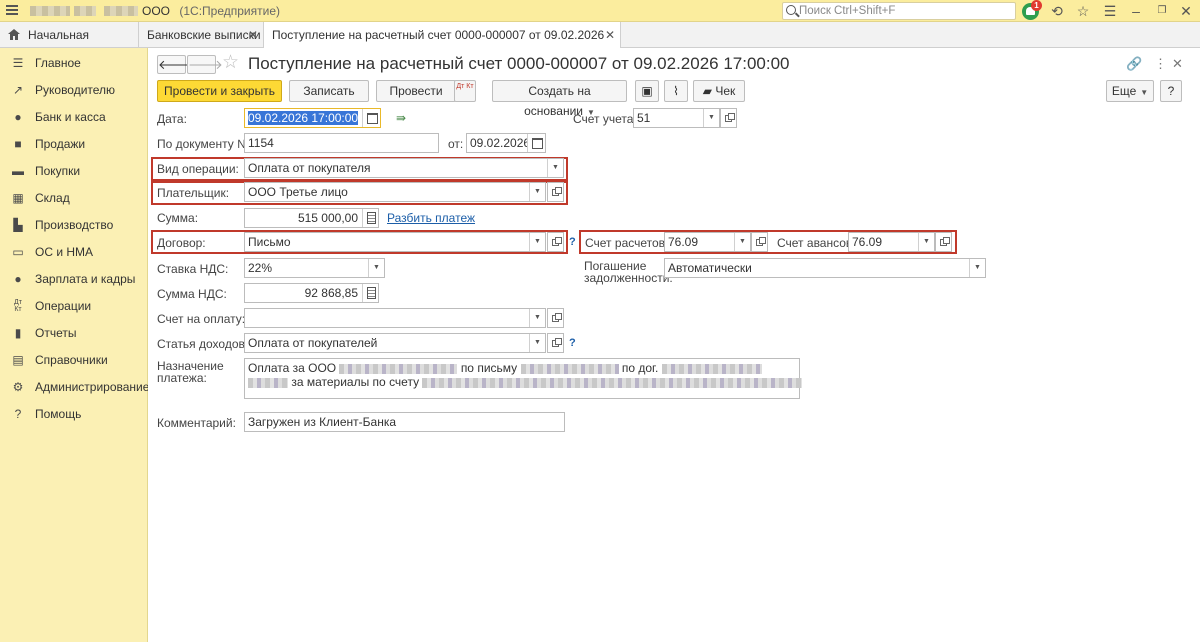 The image size is (1200, 642). What do you see at coordinates (555, 343) in the screenshot?
I see `income-item-open-icon` at bounding box center [555, 343].